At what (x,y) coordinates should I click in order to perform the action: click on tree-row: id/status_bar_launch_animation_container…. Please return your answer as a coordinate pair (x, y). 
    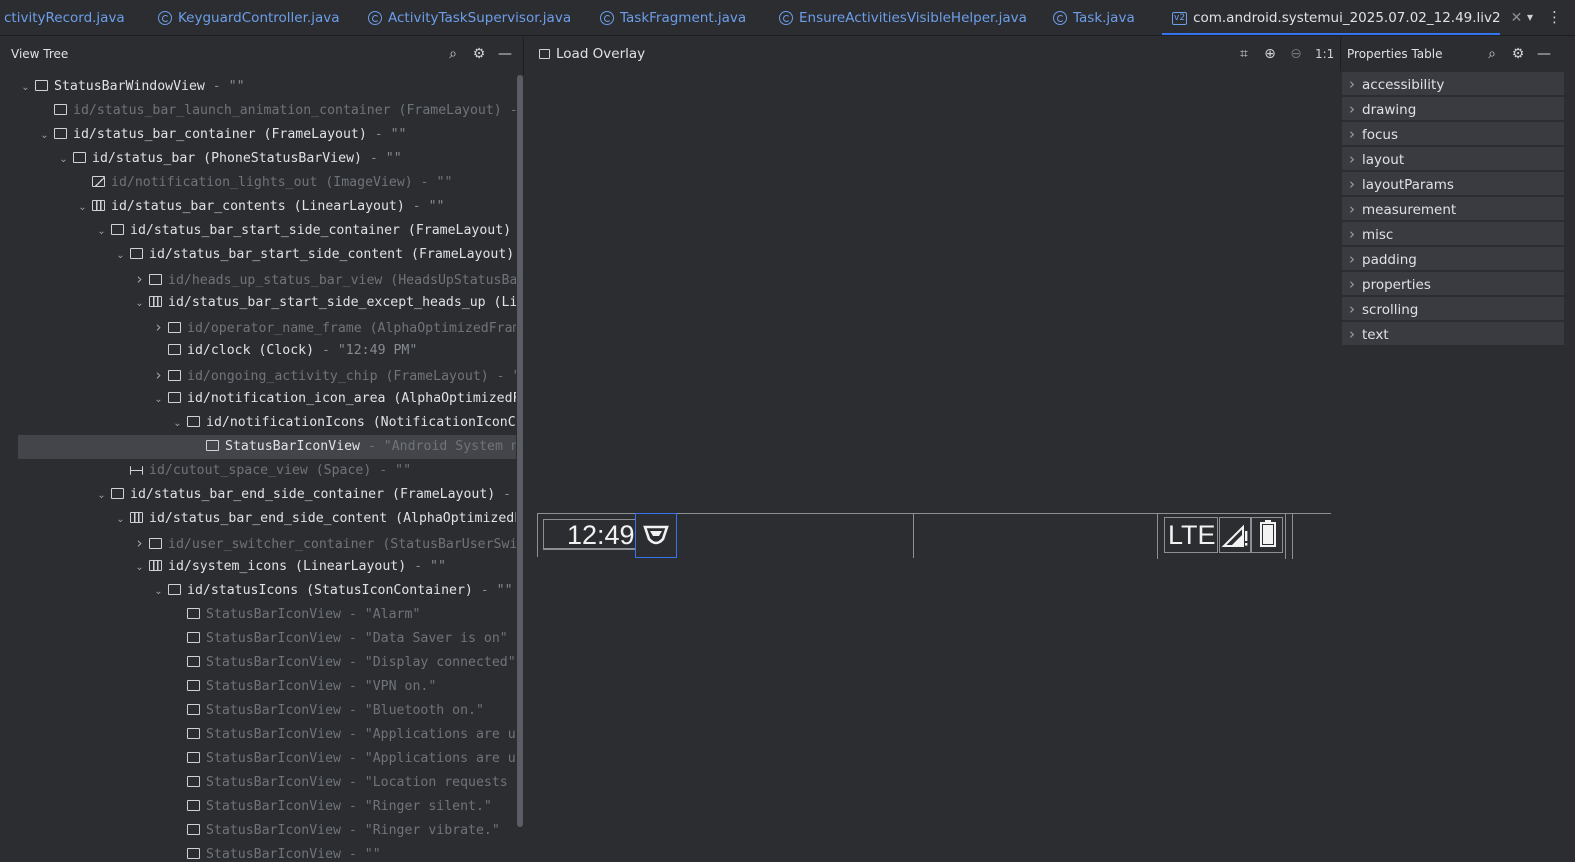
    Looking at the image, I should click on (258, 111).